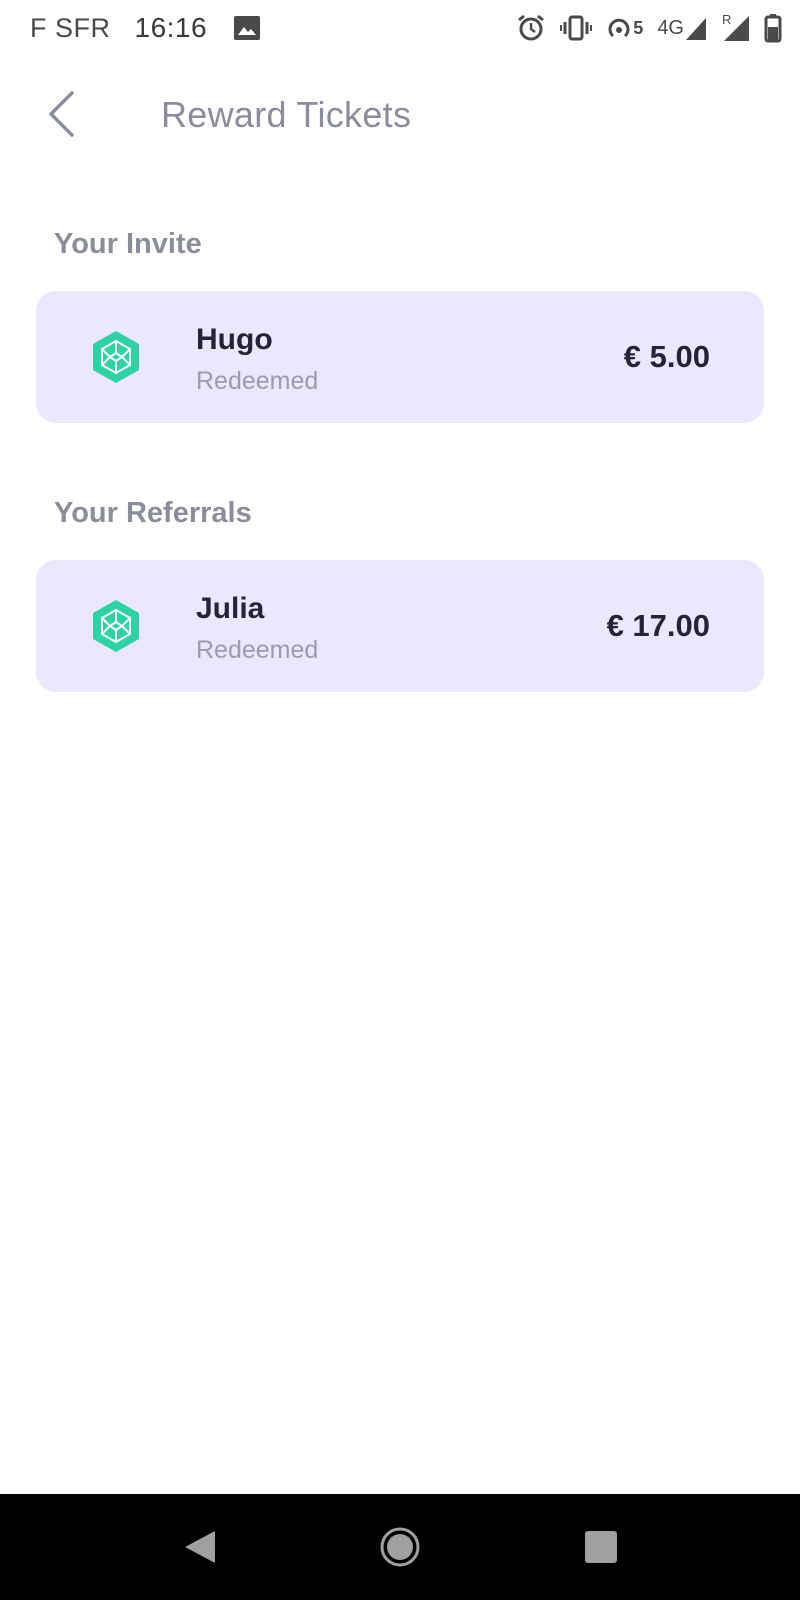 The height and width of the screenshot is (1600, 800). I want to click on hotspot-count: 5, so click(638, 27).